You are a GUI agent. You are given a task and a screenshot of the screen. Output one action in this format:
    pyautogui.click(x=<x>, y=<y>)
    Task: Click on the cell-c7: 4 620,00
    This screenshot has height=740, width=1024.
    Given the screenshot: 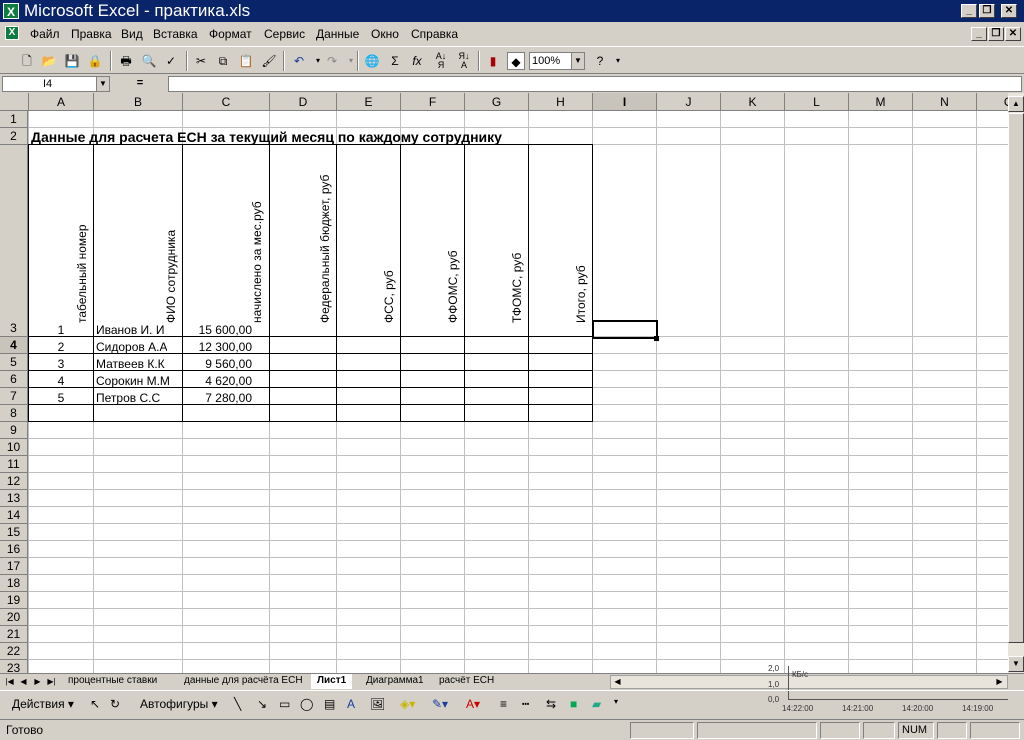 What is the action you would take?
    pyautogui.click(x=226, y=381)
    